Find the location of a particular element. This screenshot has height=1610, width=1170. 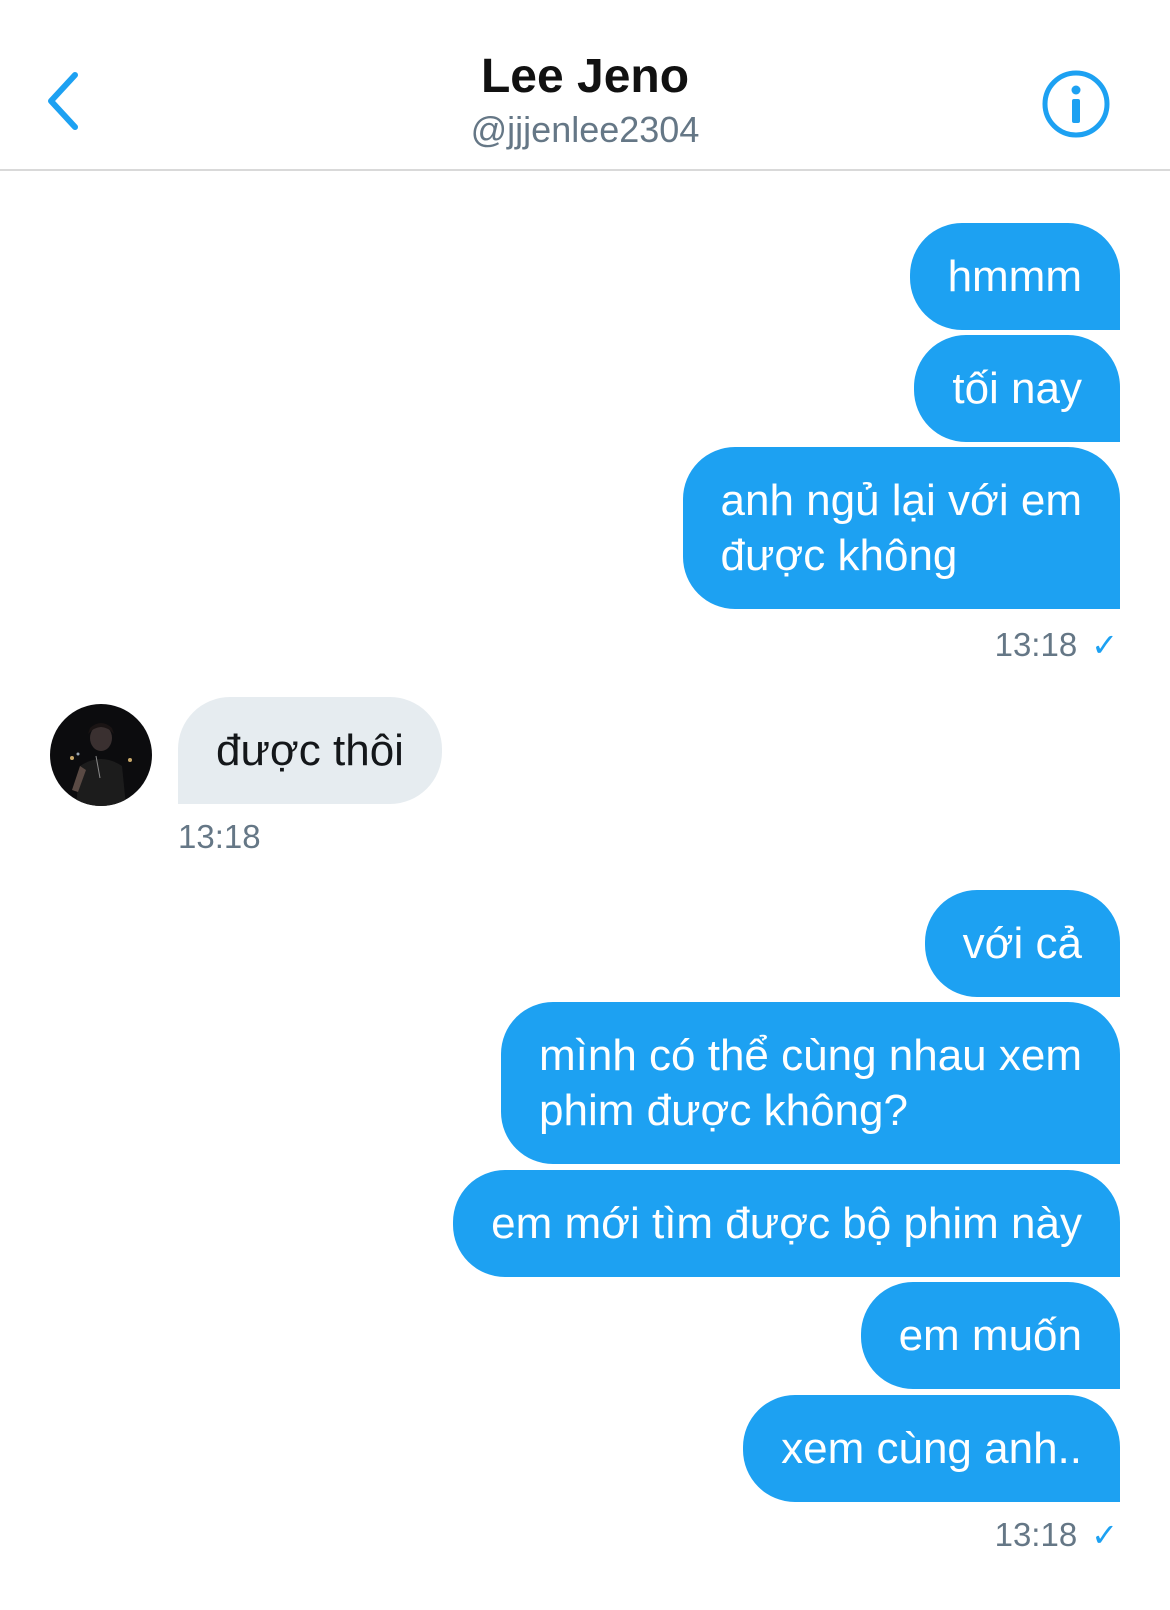

info-icon is located at coordinates (1076, 104).